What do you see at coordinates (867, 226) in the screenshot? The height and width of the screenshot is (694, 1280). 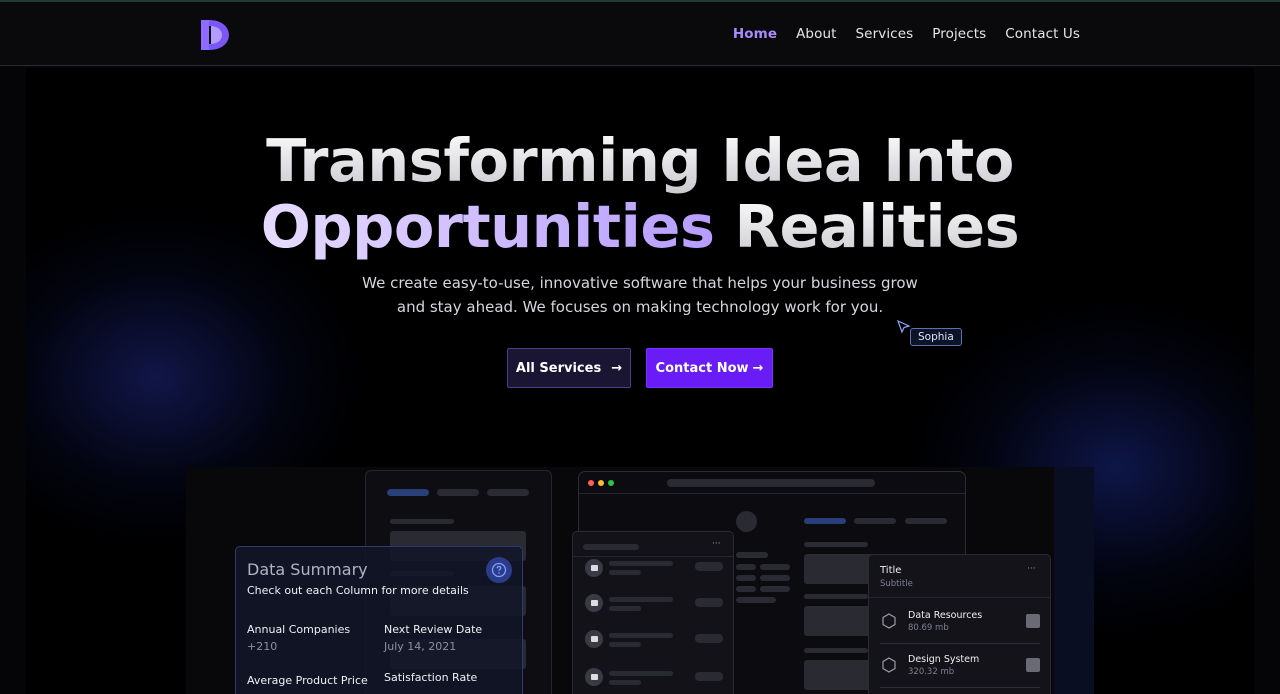 I see `hero-title-line2: Realities` at bounding box center [867, 226].